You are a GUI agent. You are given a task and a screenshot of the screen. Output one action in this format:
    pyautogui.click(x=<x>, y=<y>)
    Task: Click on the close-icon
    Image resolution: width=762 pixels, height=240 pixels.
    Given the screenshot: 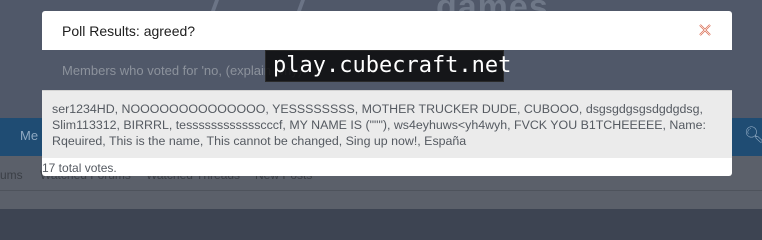 What is the action you would take?
    pyautogui.click(x=705, y=30)
    